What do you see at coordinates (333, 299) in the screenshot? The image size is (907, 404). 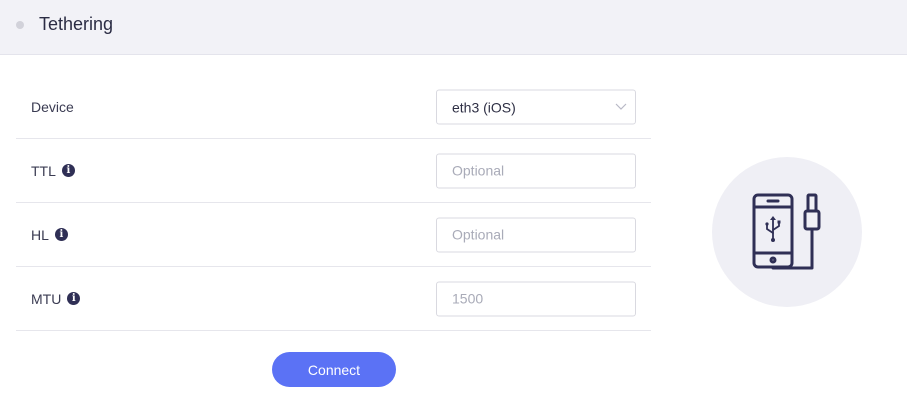 I see `mtu-row: MTU i` at bounding box center [333, 299].